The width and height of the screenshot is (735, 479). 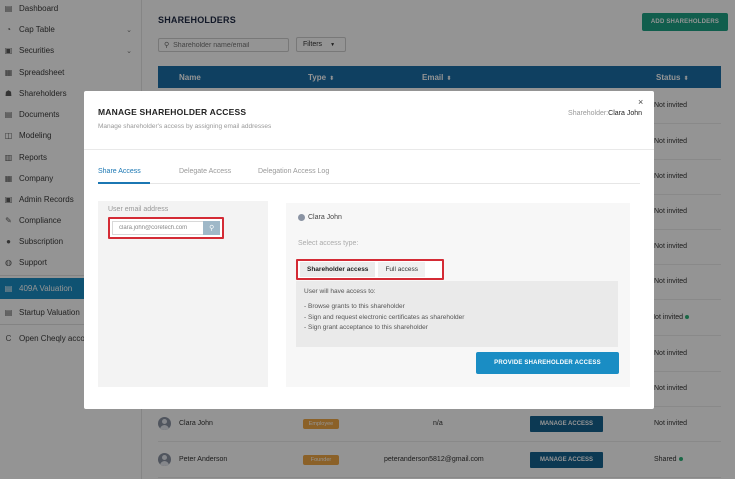 I want to click on selected-user: Clara John, so click(x=320, y=217).